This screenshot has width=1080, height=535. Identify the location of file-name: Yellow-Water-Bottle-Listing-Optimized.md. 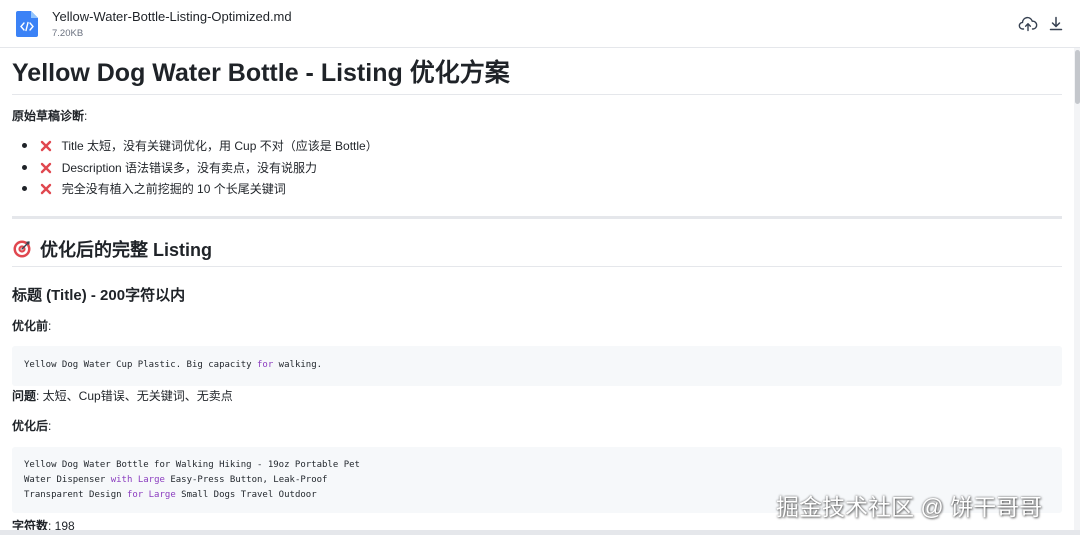
(172, 16).